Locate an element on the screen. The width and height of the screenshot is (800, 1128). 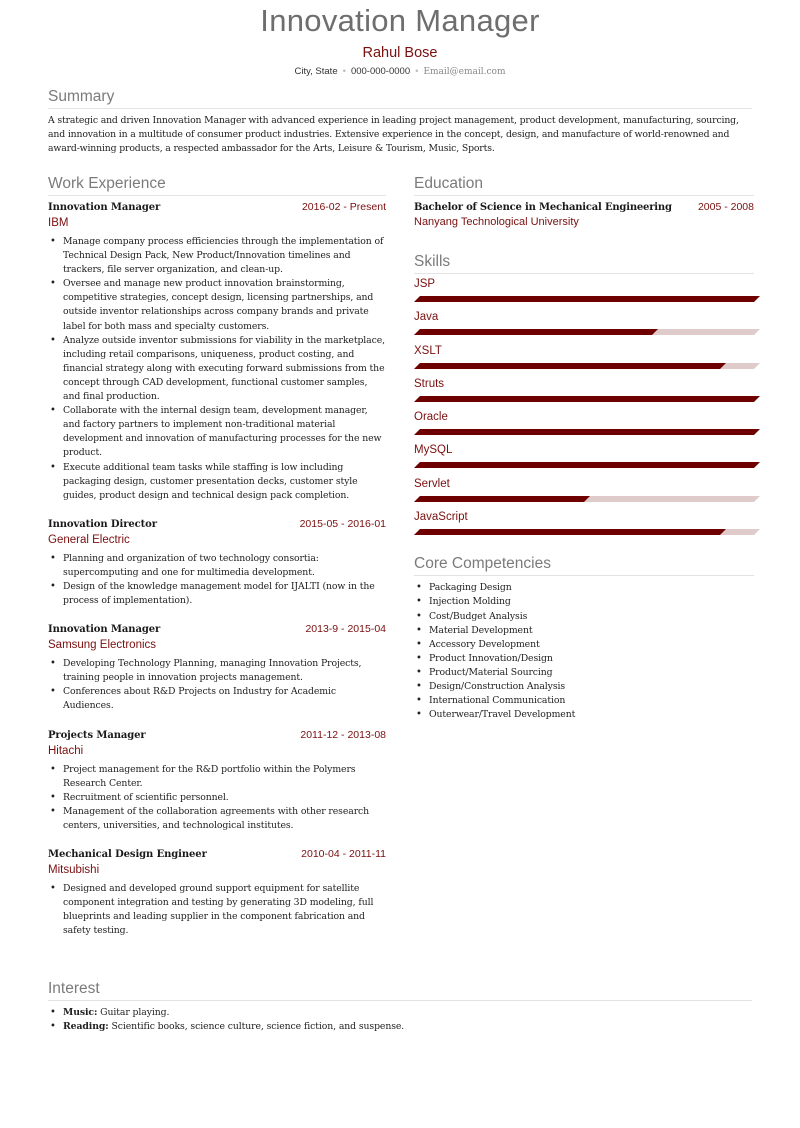
skill-item: Java is located at coordinates (587, 325).